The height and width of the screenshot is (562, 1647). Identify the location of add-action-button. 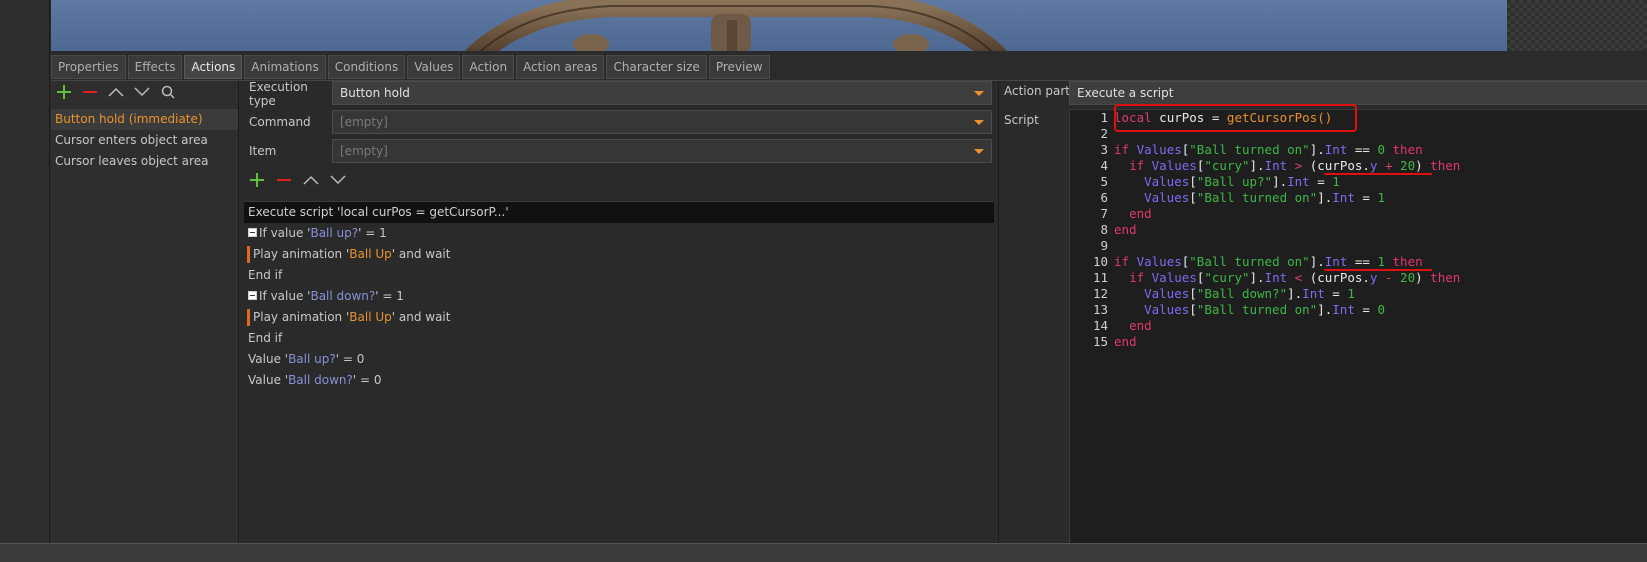
(64, 92).